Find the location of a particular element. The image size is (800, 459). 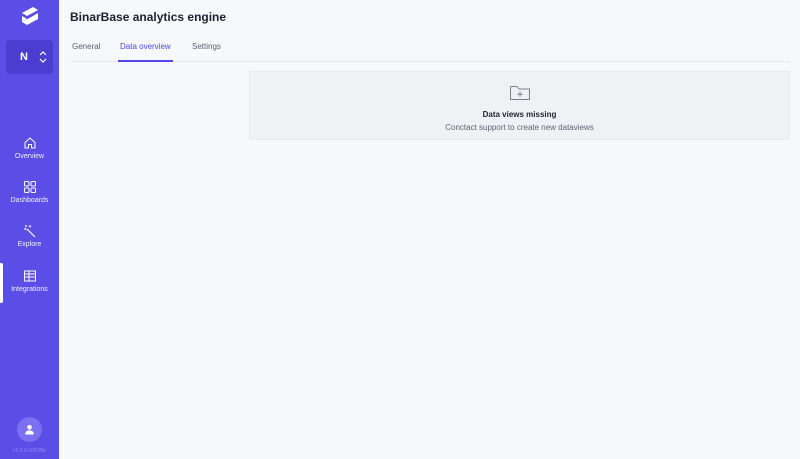

sidebar-item-label: Explore is located at coordinates (29, 244).